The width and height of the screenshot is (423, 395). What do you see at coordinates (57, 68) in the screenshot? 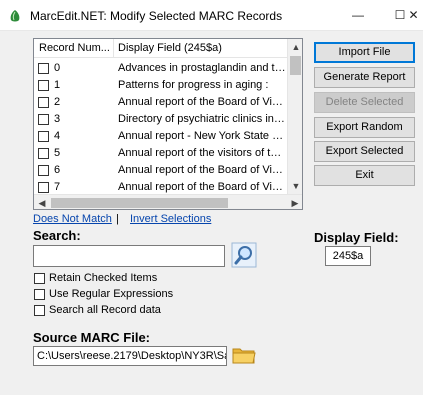
I see `record-number: 0` at bounding box center [57, 68].